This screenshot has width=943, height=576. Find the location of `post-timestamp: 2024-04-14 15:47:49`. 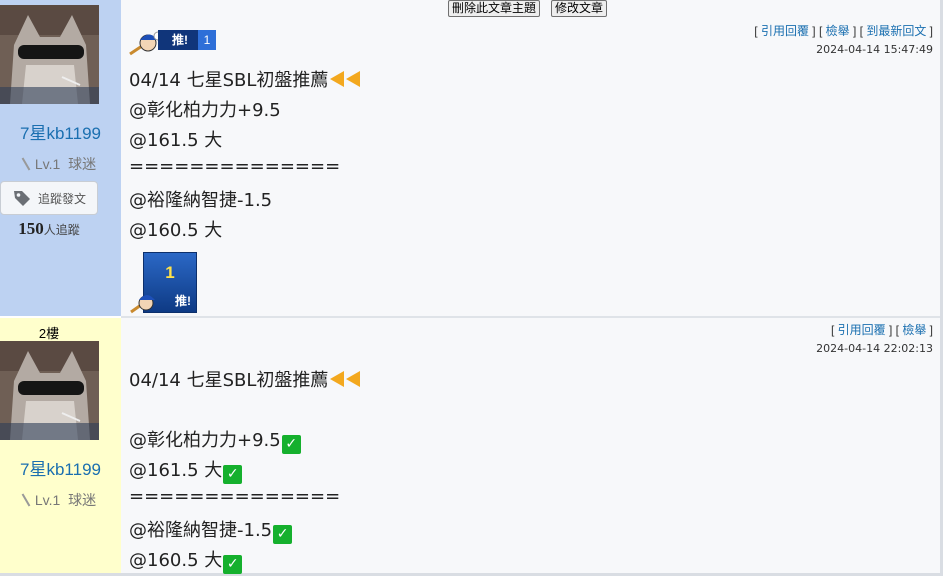

post-timestamp: 2024-04-14 15:47:49 is located at coordinates (874, 49).